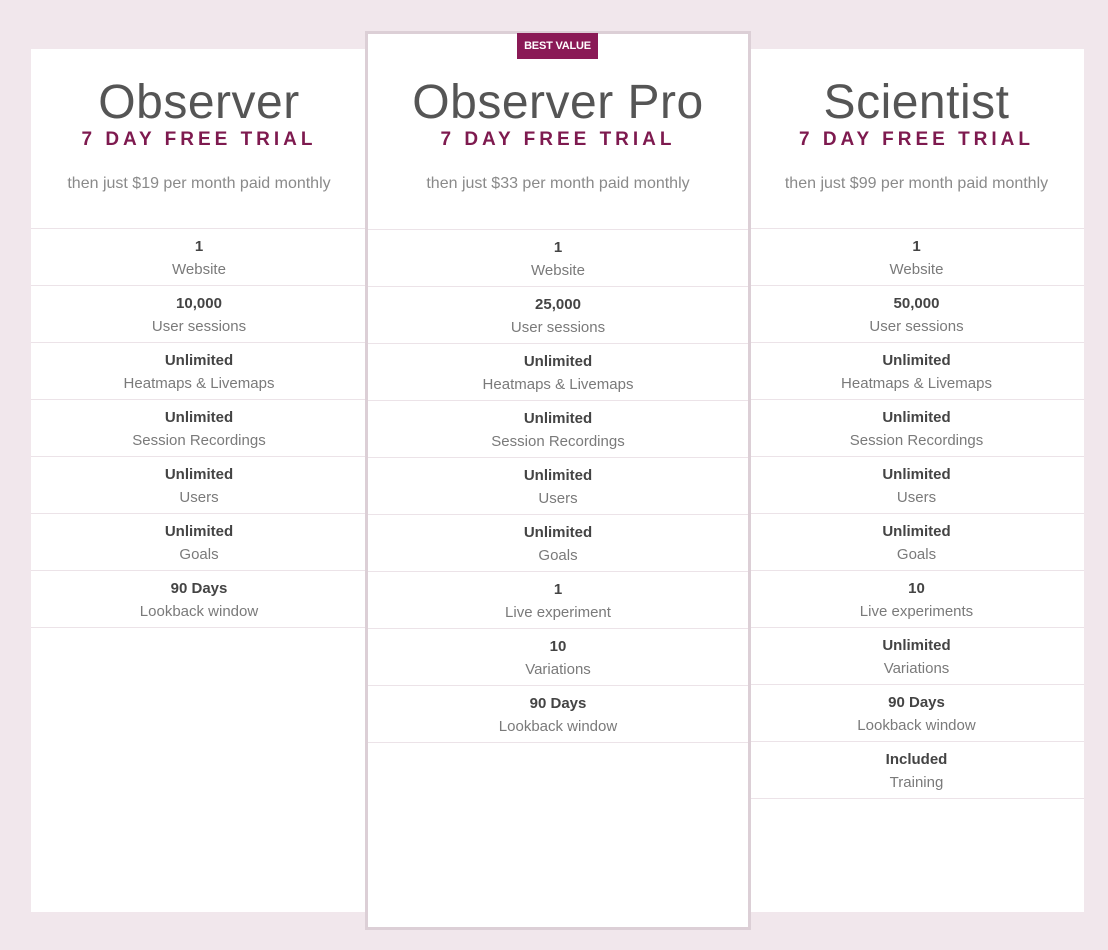 This screenshot has width=1108, height=950. Describe the element at coordinates (557, 46) in the screenshot. I see `best-value-badge: BEST VALUE` at that location.